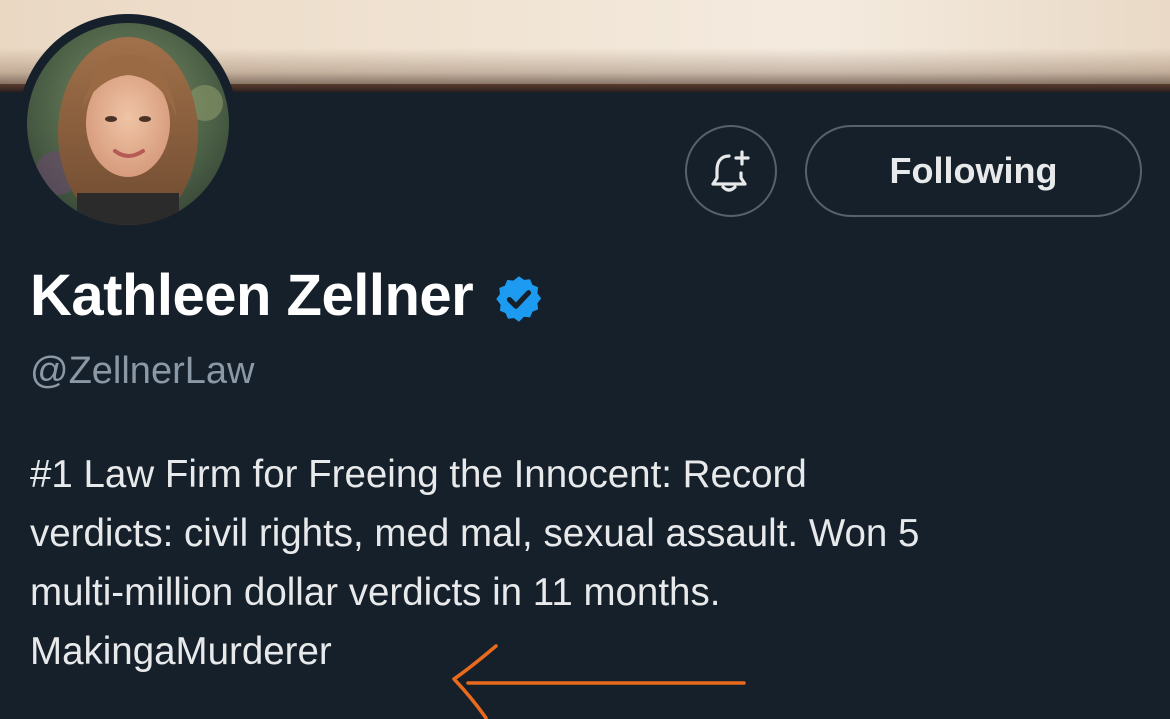  I want to click on orange-arrow-annotation, so click(599, 681).